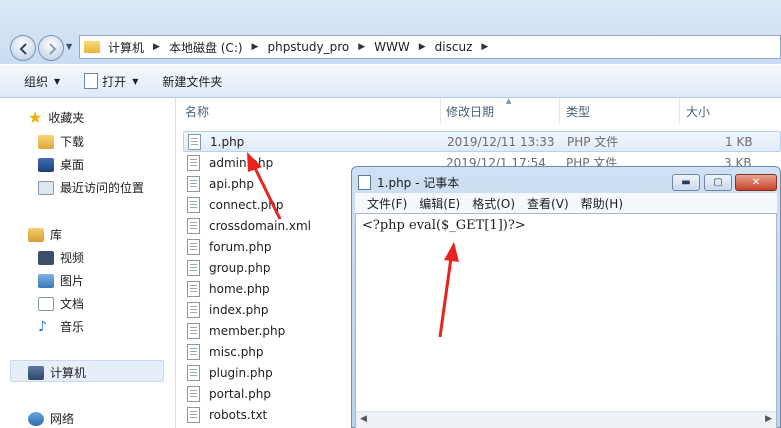 The height and width of the screenshot is (428, 781). Describe the element at coordinates (197, 111) in the screenshot. I see `column-label: 名称` at that location.